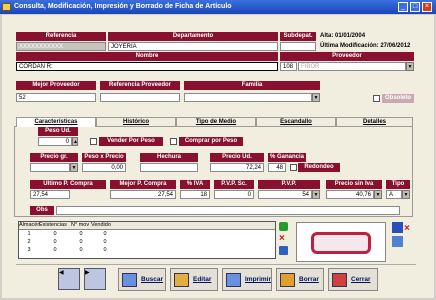 This screenshot has width=436, height=300. Describe the element at coordinates (378, 194) in the screenshot. I see `precio-sin-iva-dropdown-icon: ▼` at that location.